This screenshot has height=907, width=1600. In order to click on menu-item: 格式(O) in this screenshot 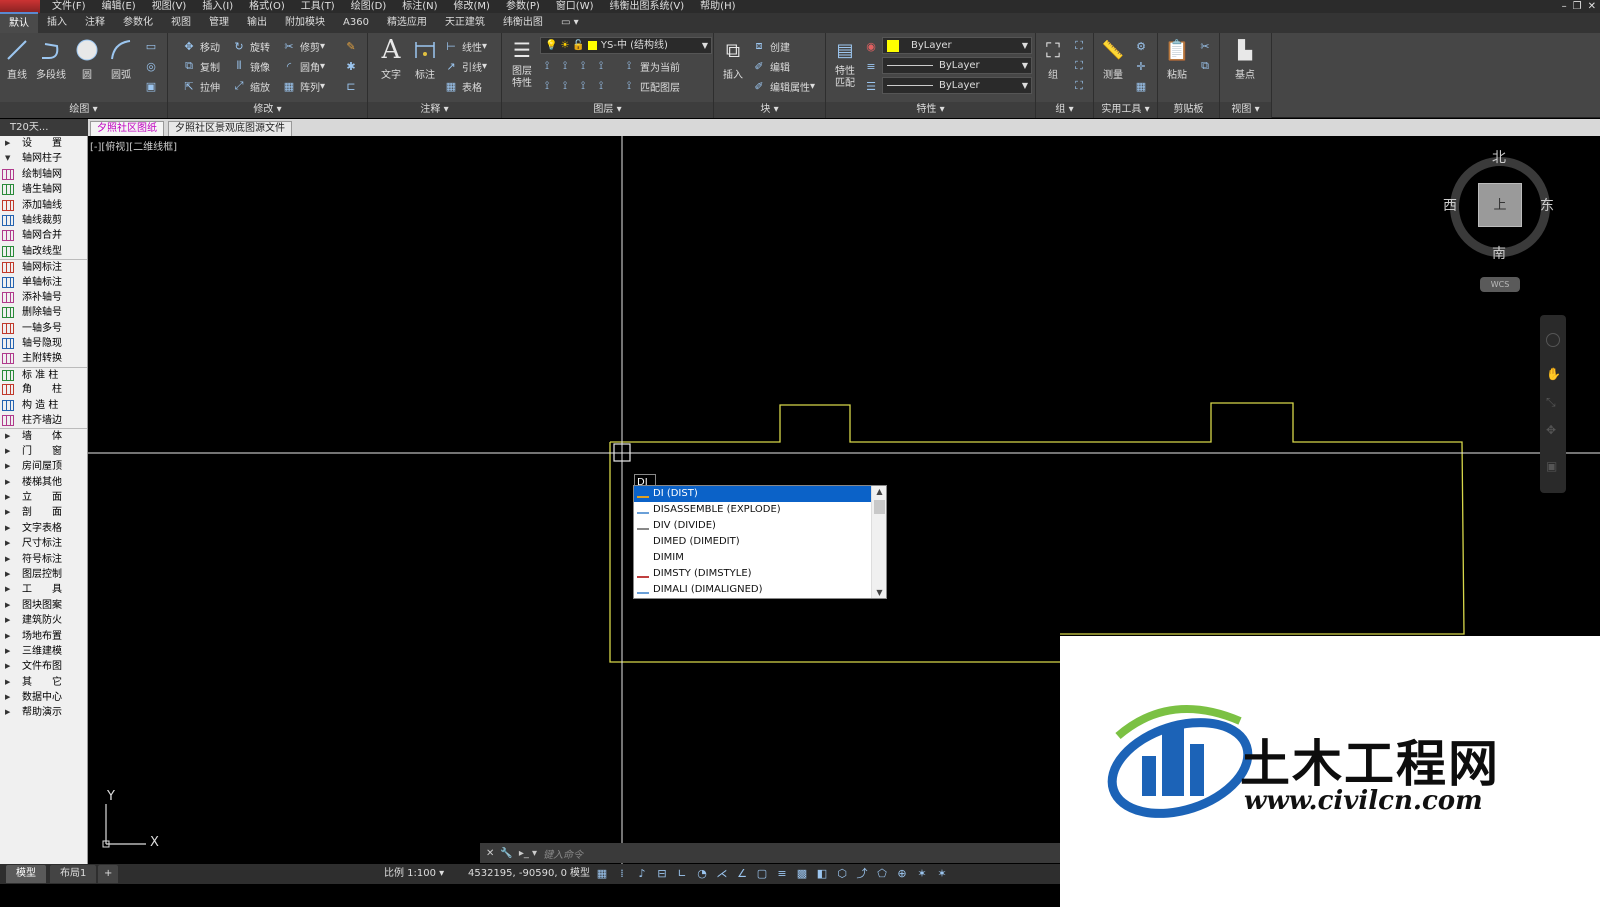, I will do `click(267, 6)`.